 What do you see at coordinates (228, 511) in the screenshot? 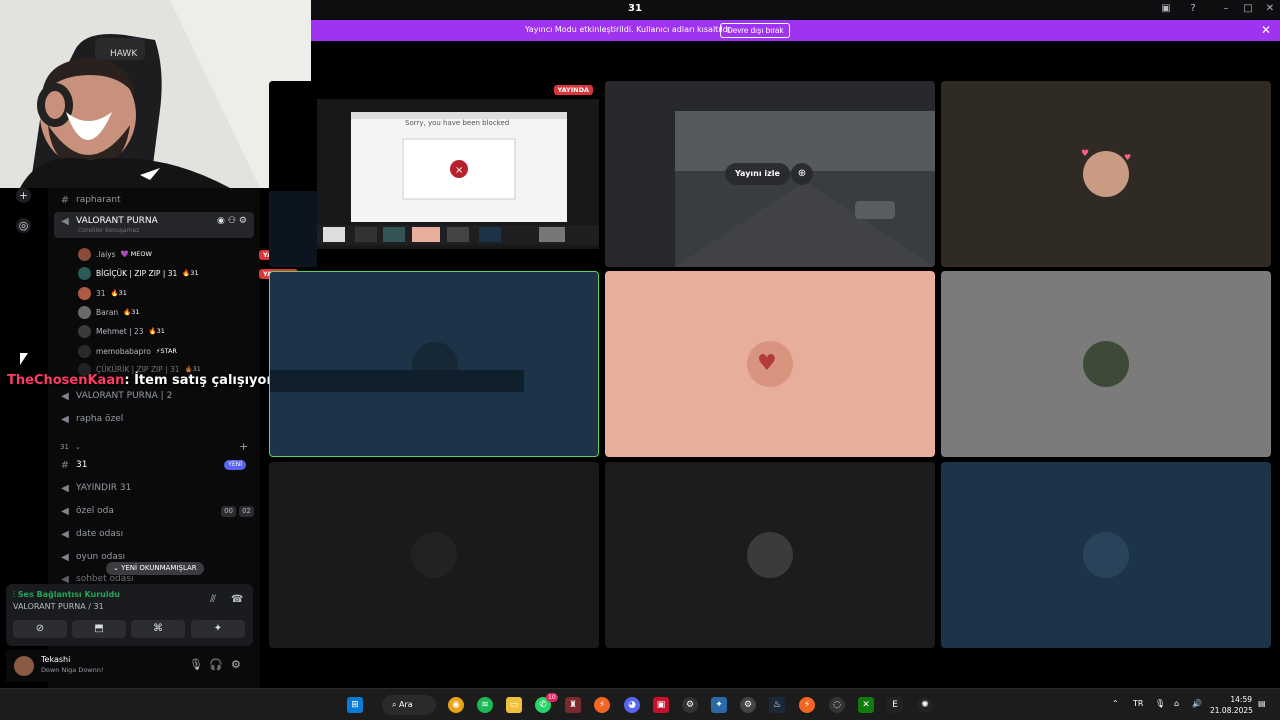
I see `user-count: 00` at bounding box center [228, 511].